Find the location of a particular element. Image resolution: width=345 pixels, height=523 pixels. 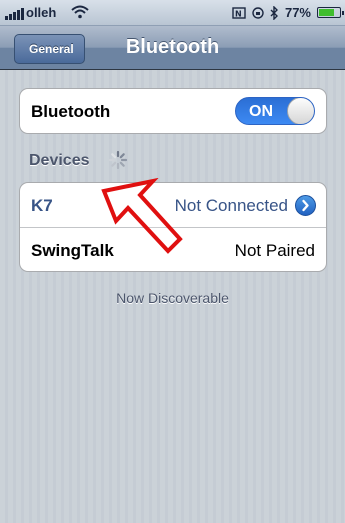

battery-fill is located at coordinates (327, 12).